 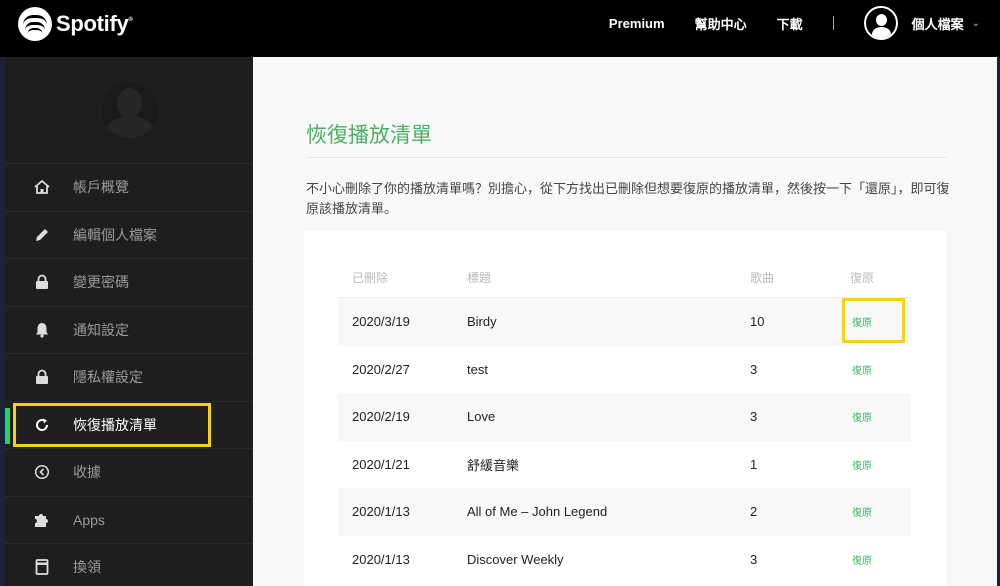 I want to click on deleted-date: 2020/1/21, so click(x=381, y=464).